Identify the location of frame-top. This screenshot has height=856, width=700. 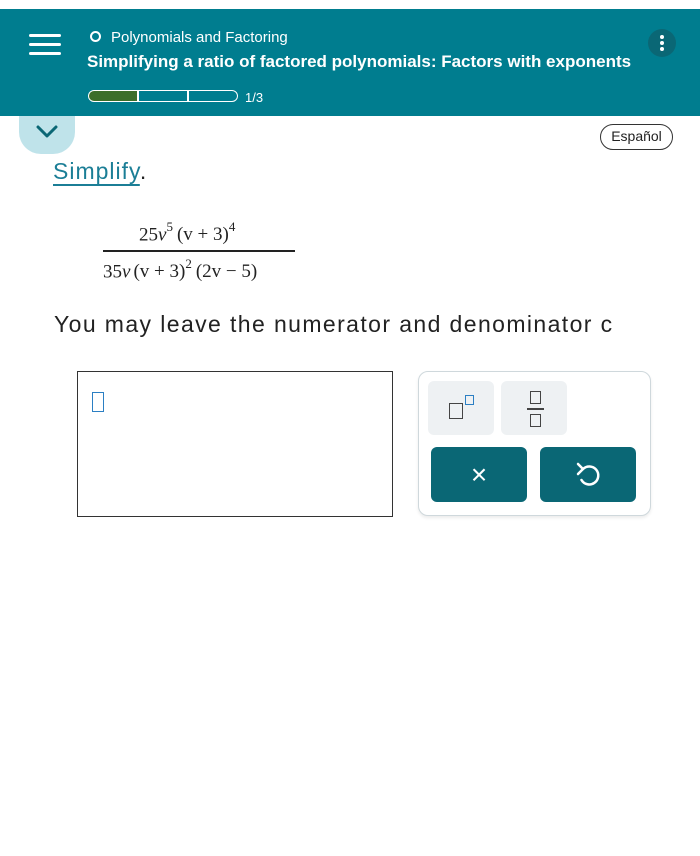
(350, 4).